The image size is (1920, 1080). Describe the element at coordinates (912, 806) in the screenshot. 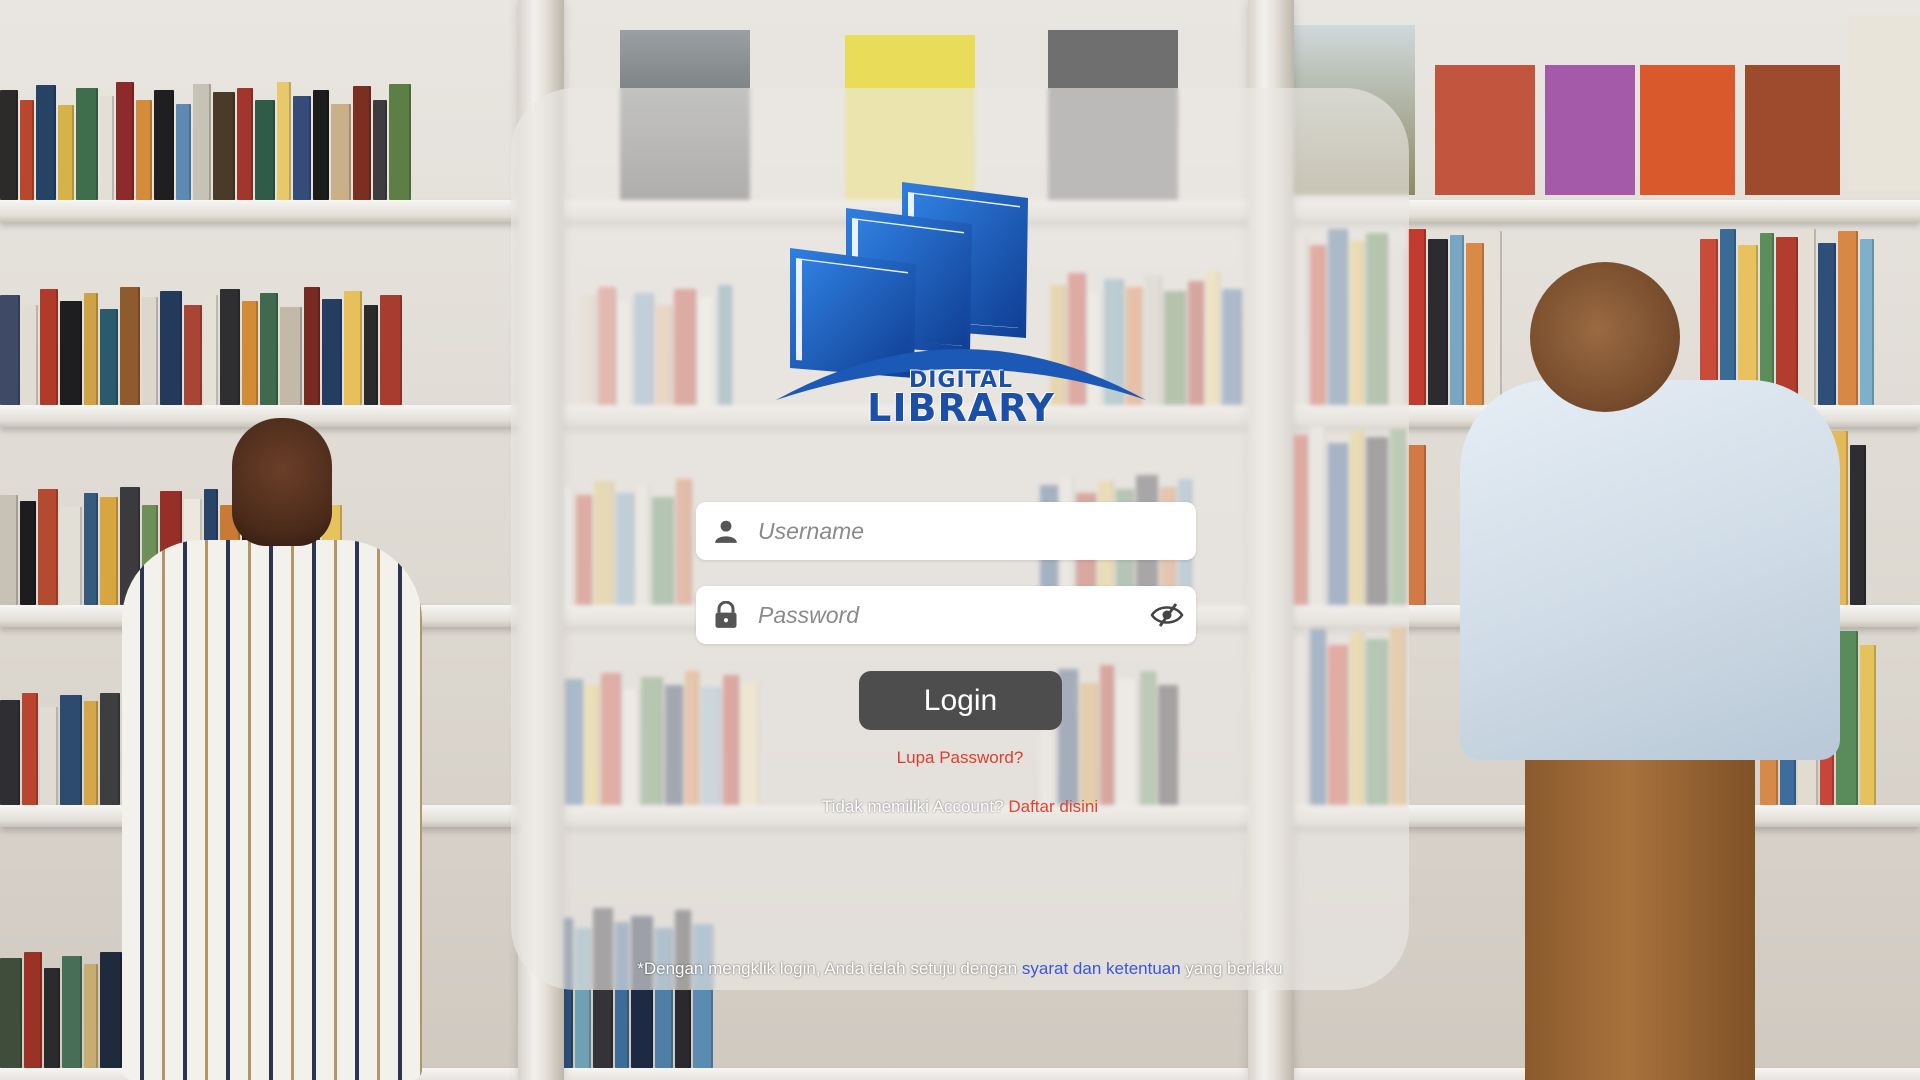

I see `register-prefix-text: Tidak memiliki Account?` at that location.